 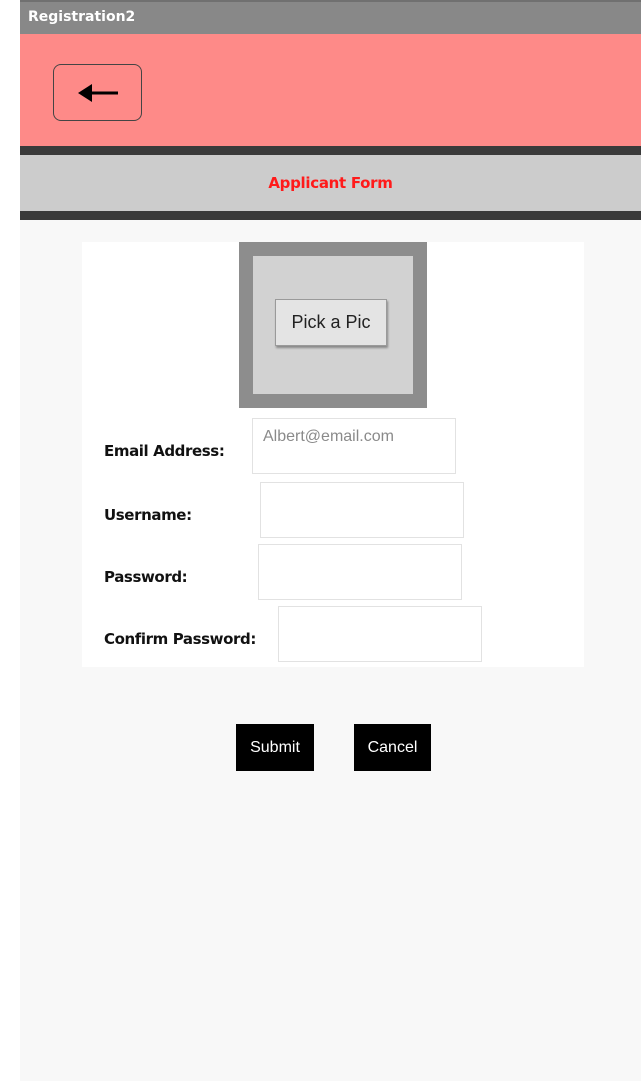 I want to click on header-divider-top, so click(x=330, y=150).